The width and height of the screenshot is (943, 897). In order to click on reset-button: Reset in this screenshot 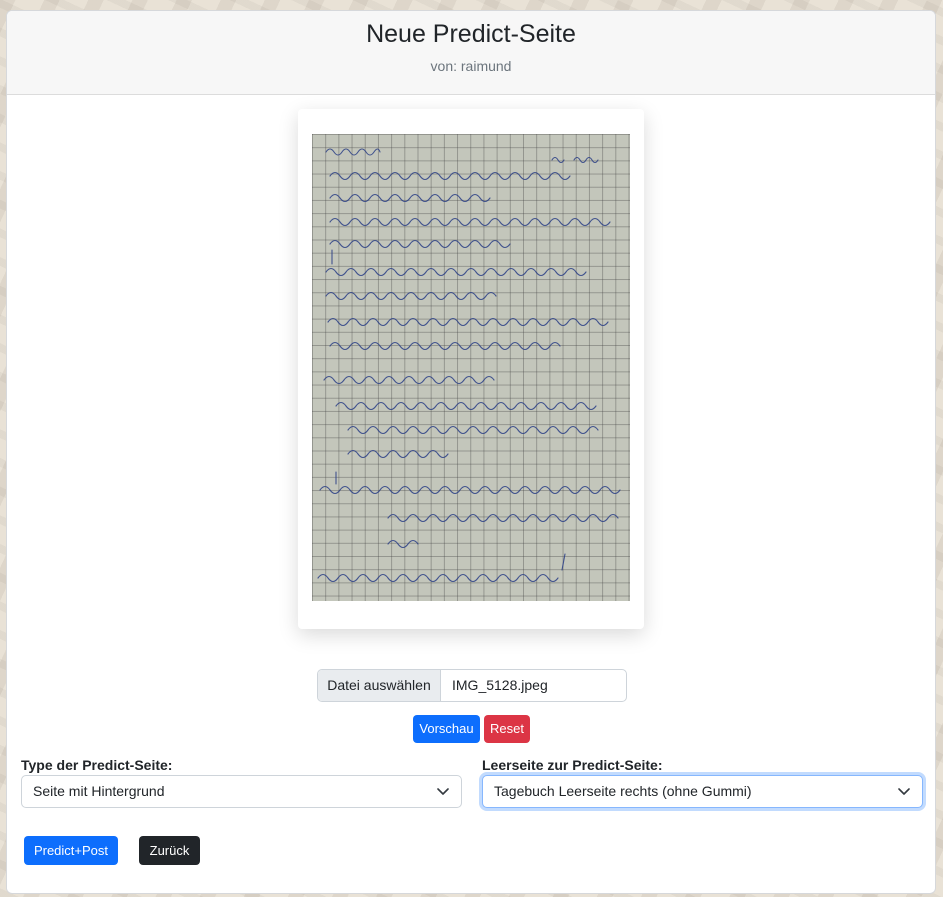, I will do `click(507, 729)`.